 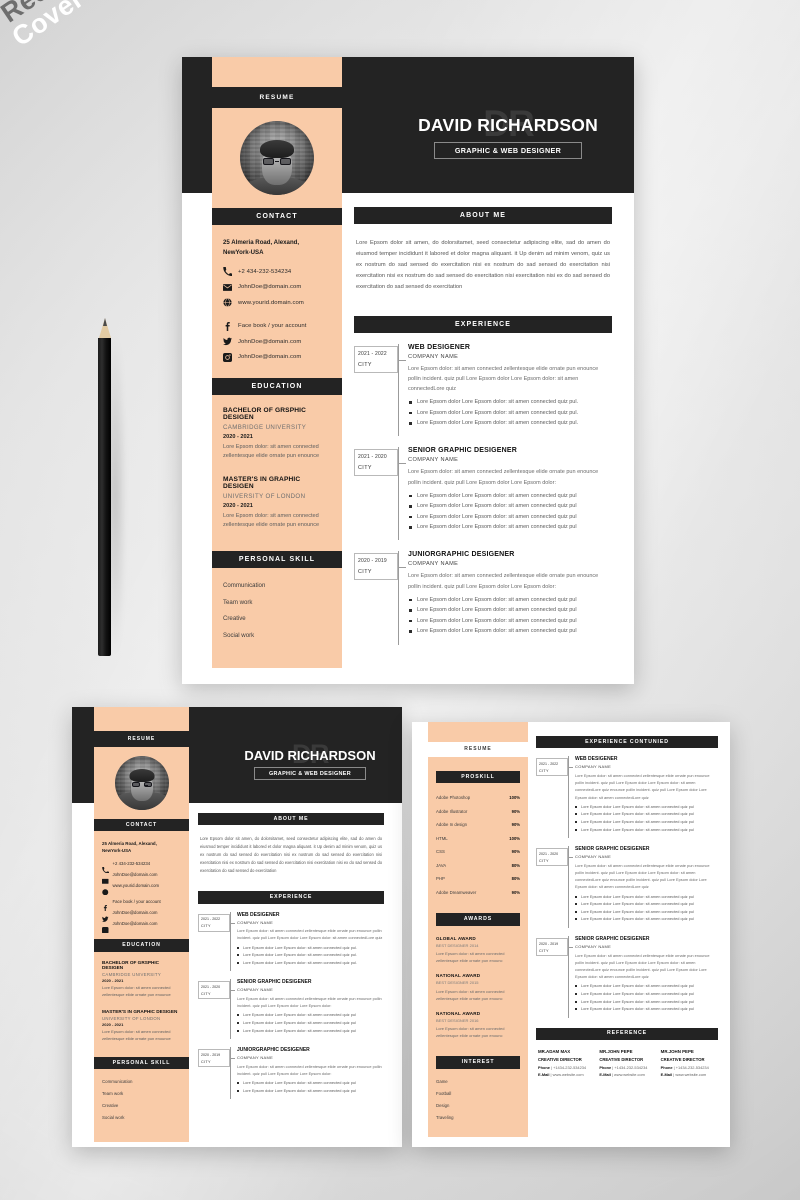 I want to click on experience-city: CITY, so click(x=206, y=993).